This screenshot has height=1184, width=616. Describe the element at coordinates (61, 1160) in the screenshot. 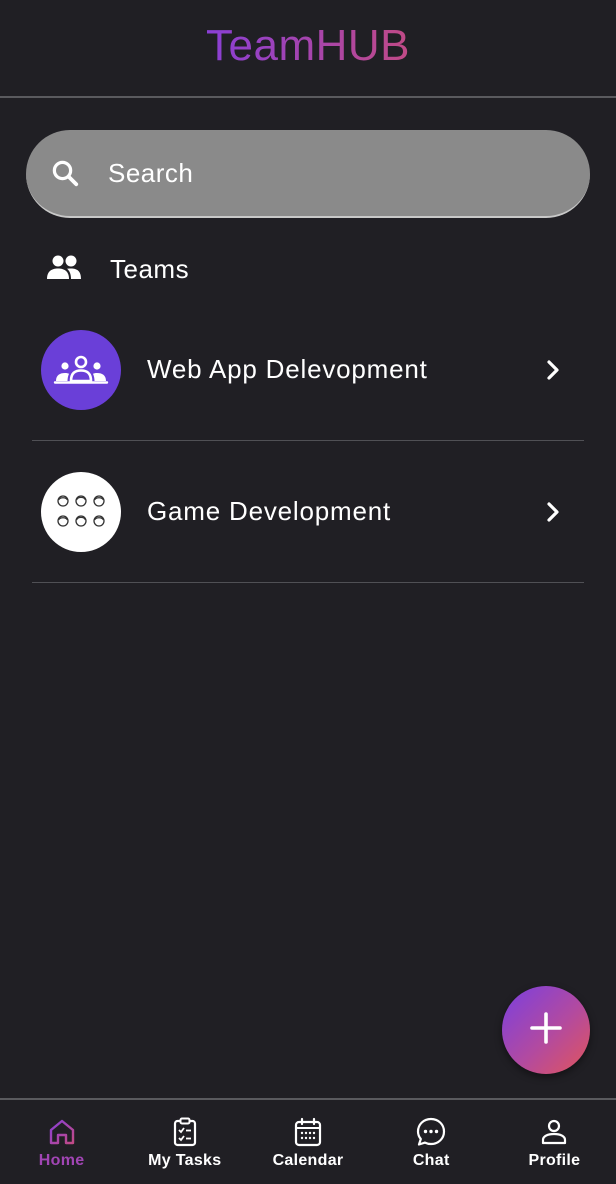

I see `nav-label: Home` at that location.